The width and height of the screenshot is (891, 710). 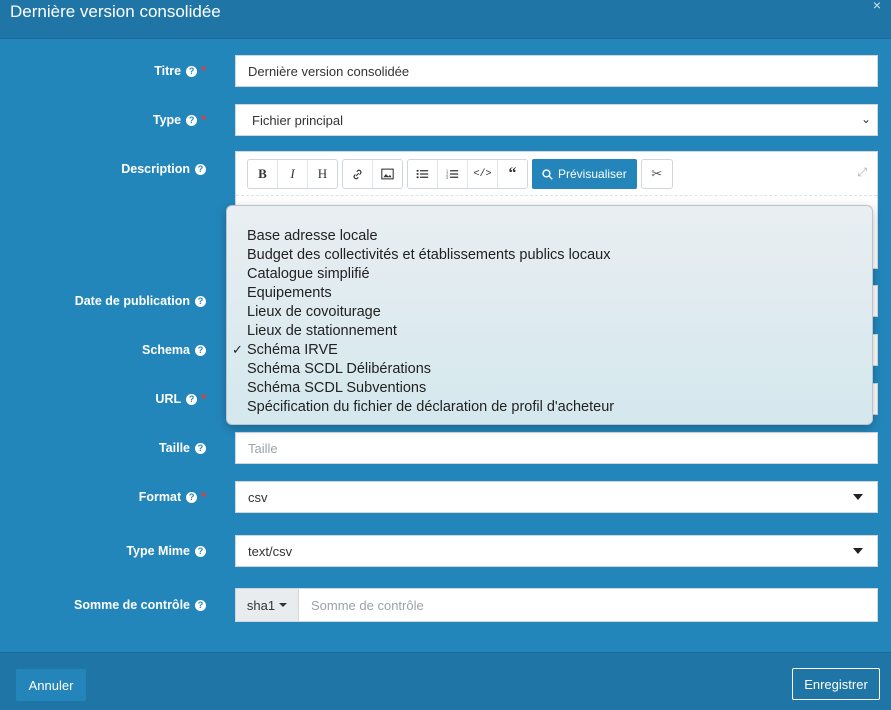 I want to click on cancel-button: Annuler, so click(x=51, y=685).